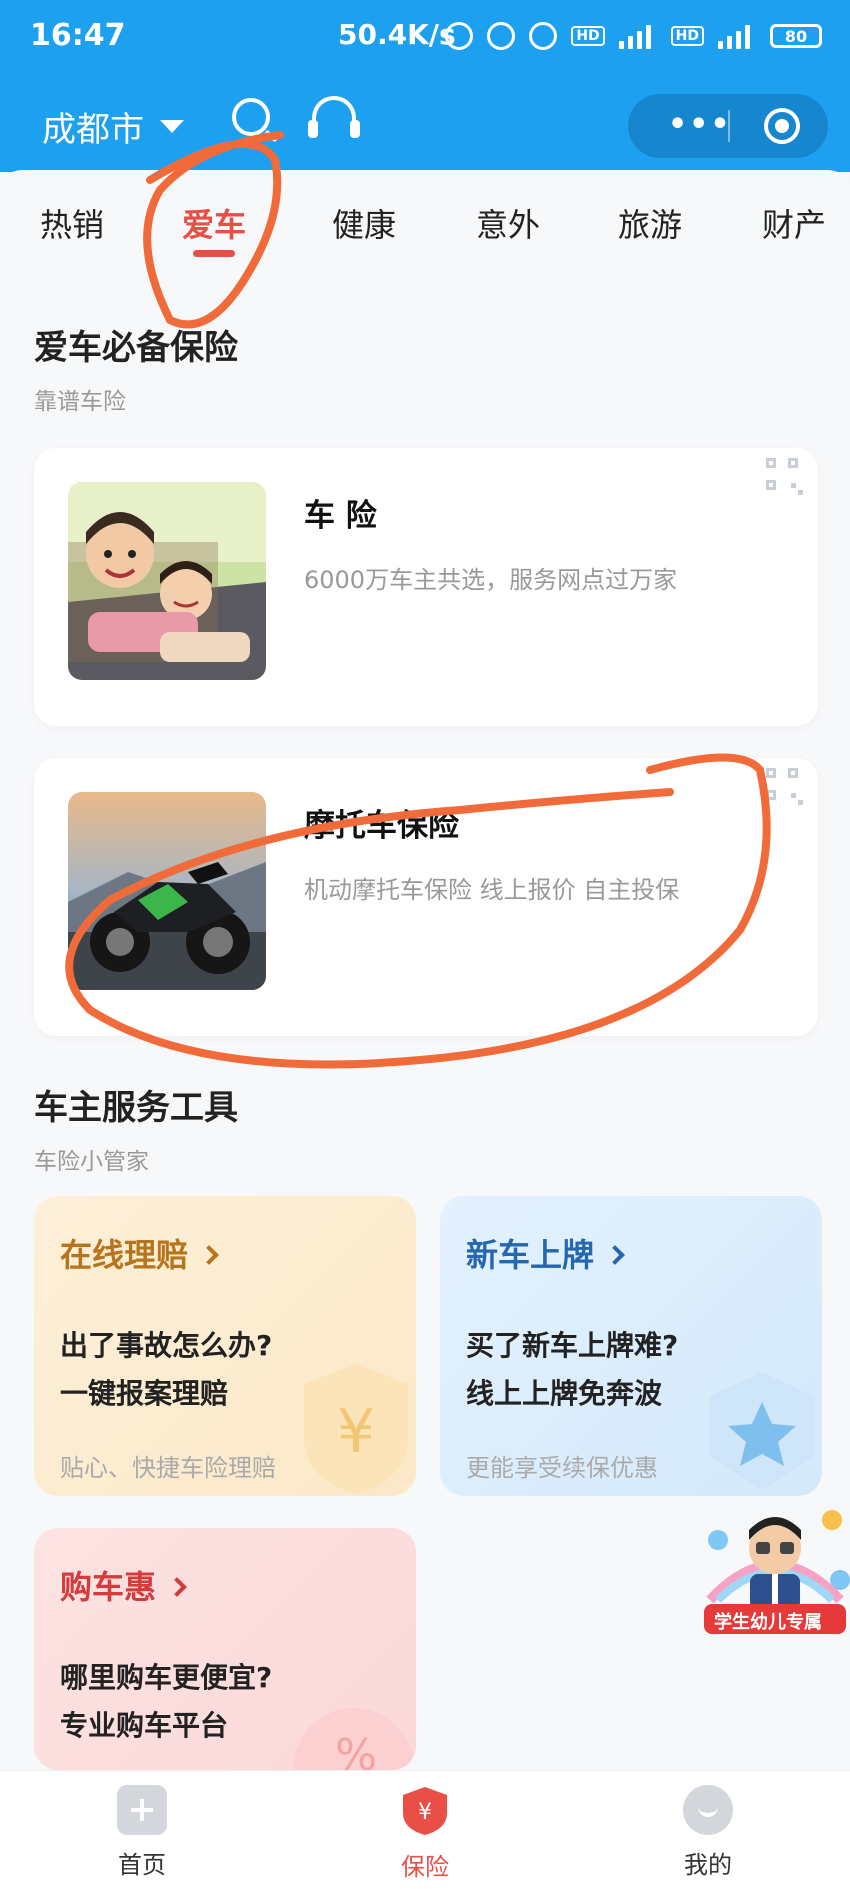  I want to click on product-card-motorcycle: 摩托车保险 机动摩托车保险 线上报价 自主投保, so click(426, 897).